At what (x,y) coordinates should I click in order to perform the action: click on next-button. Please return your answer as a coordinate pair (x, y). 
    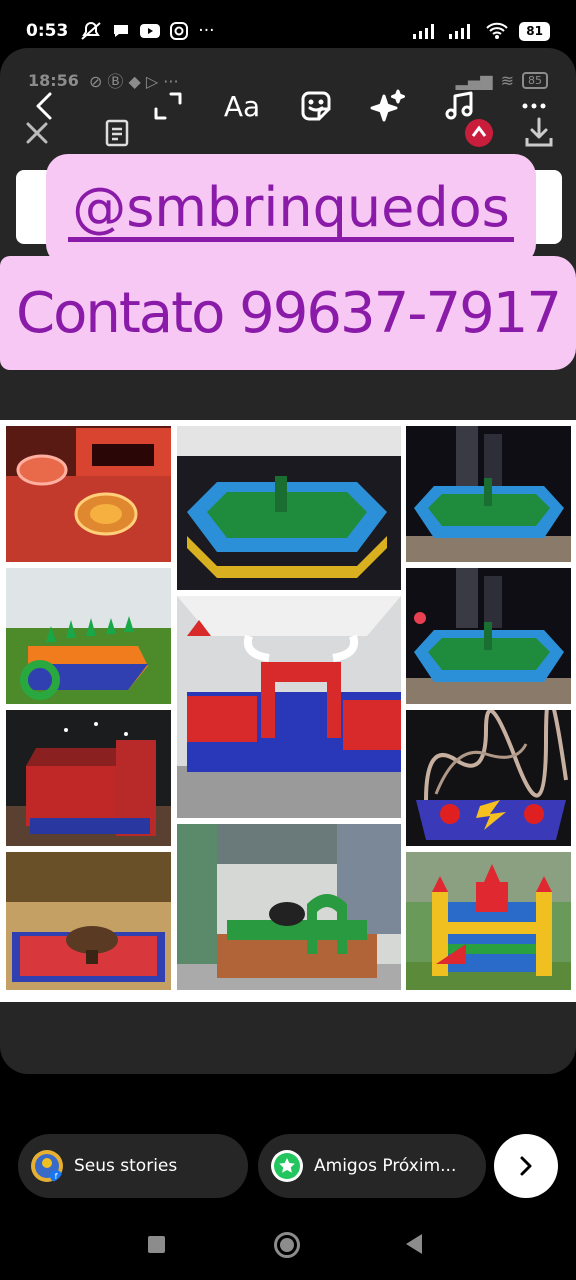
    Looking at the image, I should click on (526, 1166).